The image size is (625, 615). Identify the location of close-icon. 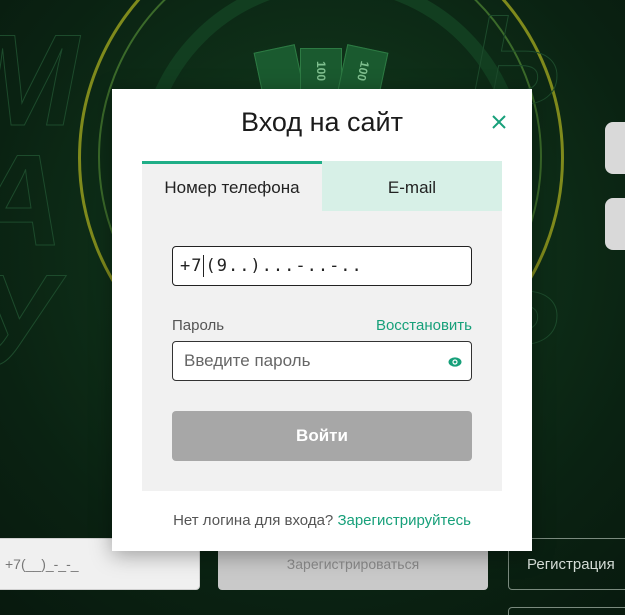
(499, 122).